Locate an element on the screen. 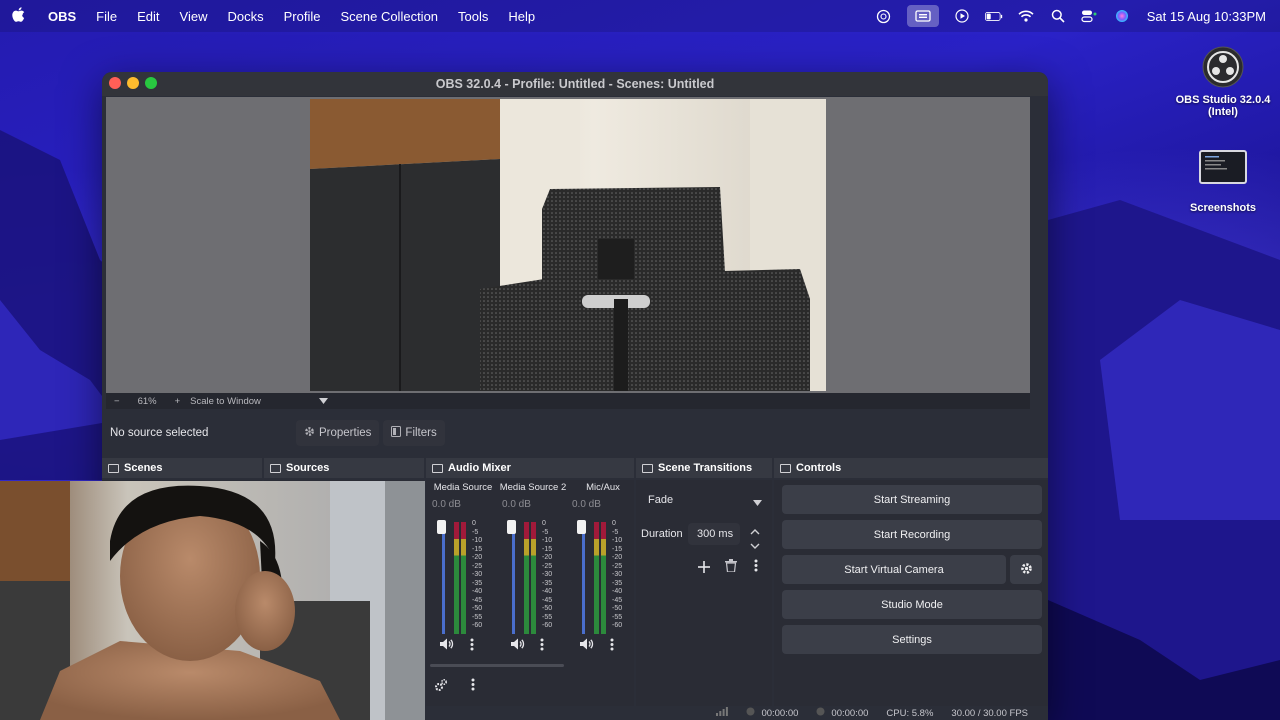 The height and width of the screenshot is (720, 1280). play-icon is located at coordinates (962, 16).